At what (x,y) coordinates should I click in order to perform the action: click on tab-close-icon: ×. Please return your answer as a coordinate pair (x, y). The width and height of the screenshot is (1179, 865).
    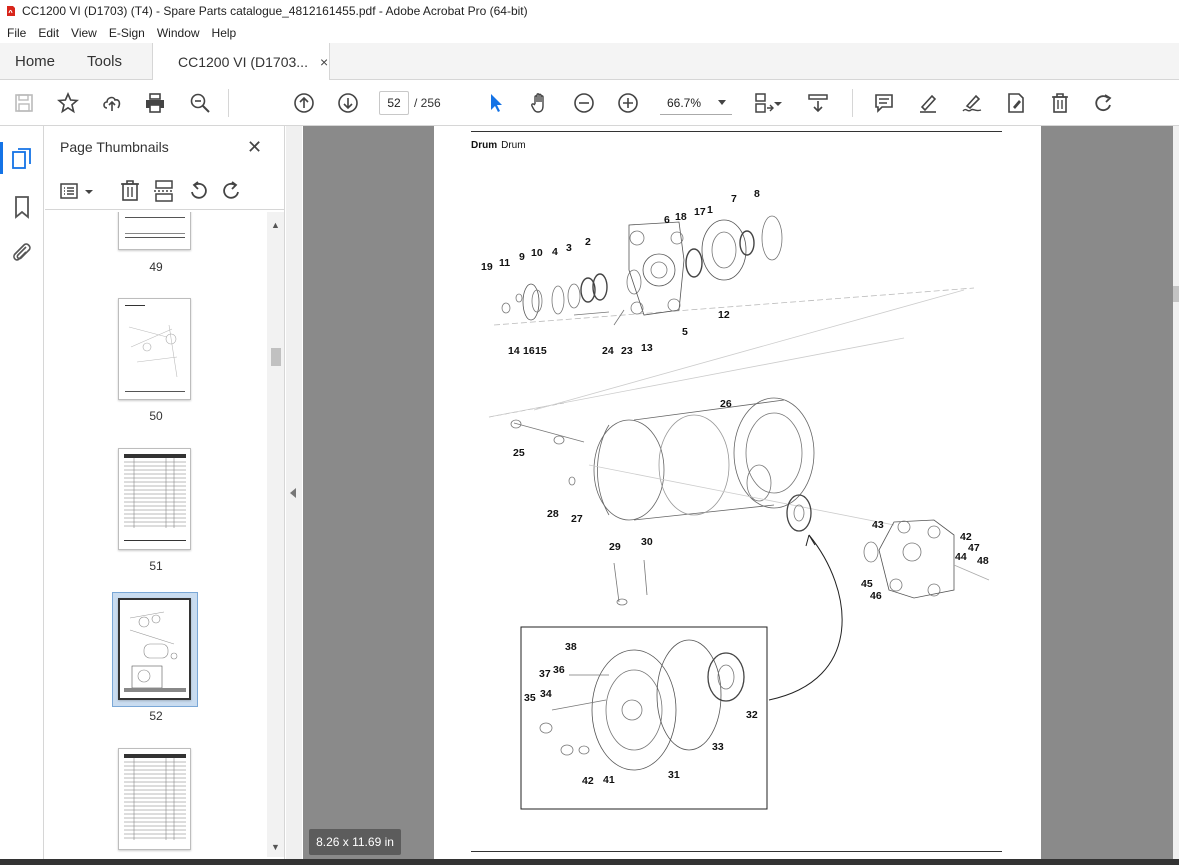
    Looking at the image, I should click on (324, 62).